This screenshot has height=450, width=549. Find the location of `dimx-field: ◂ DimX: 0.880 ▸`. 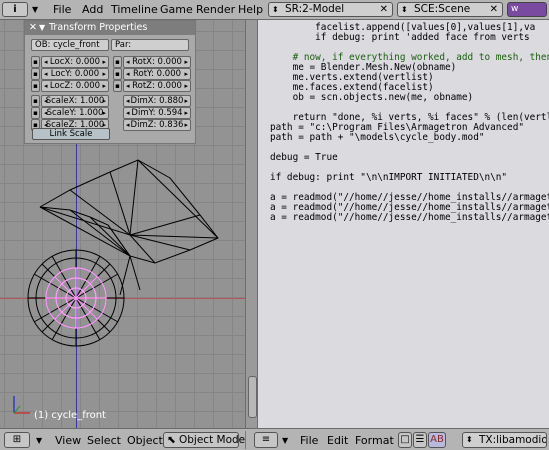

dimx-field: ◂ DimX: 0.880 ▸ is located at coordinates (157, 101).